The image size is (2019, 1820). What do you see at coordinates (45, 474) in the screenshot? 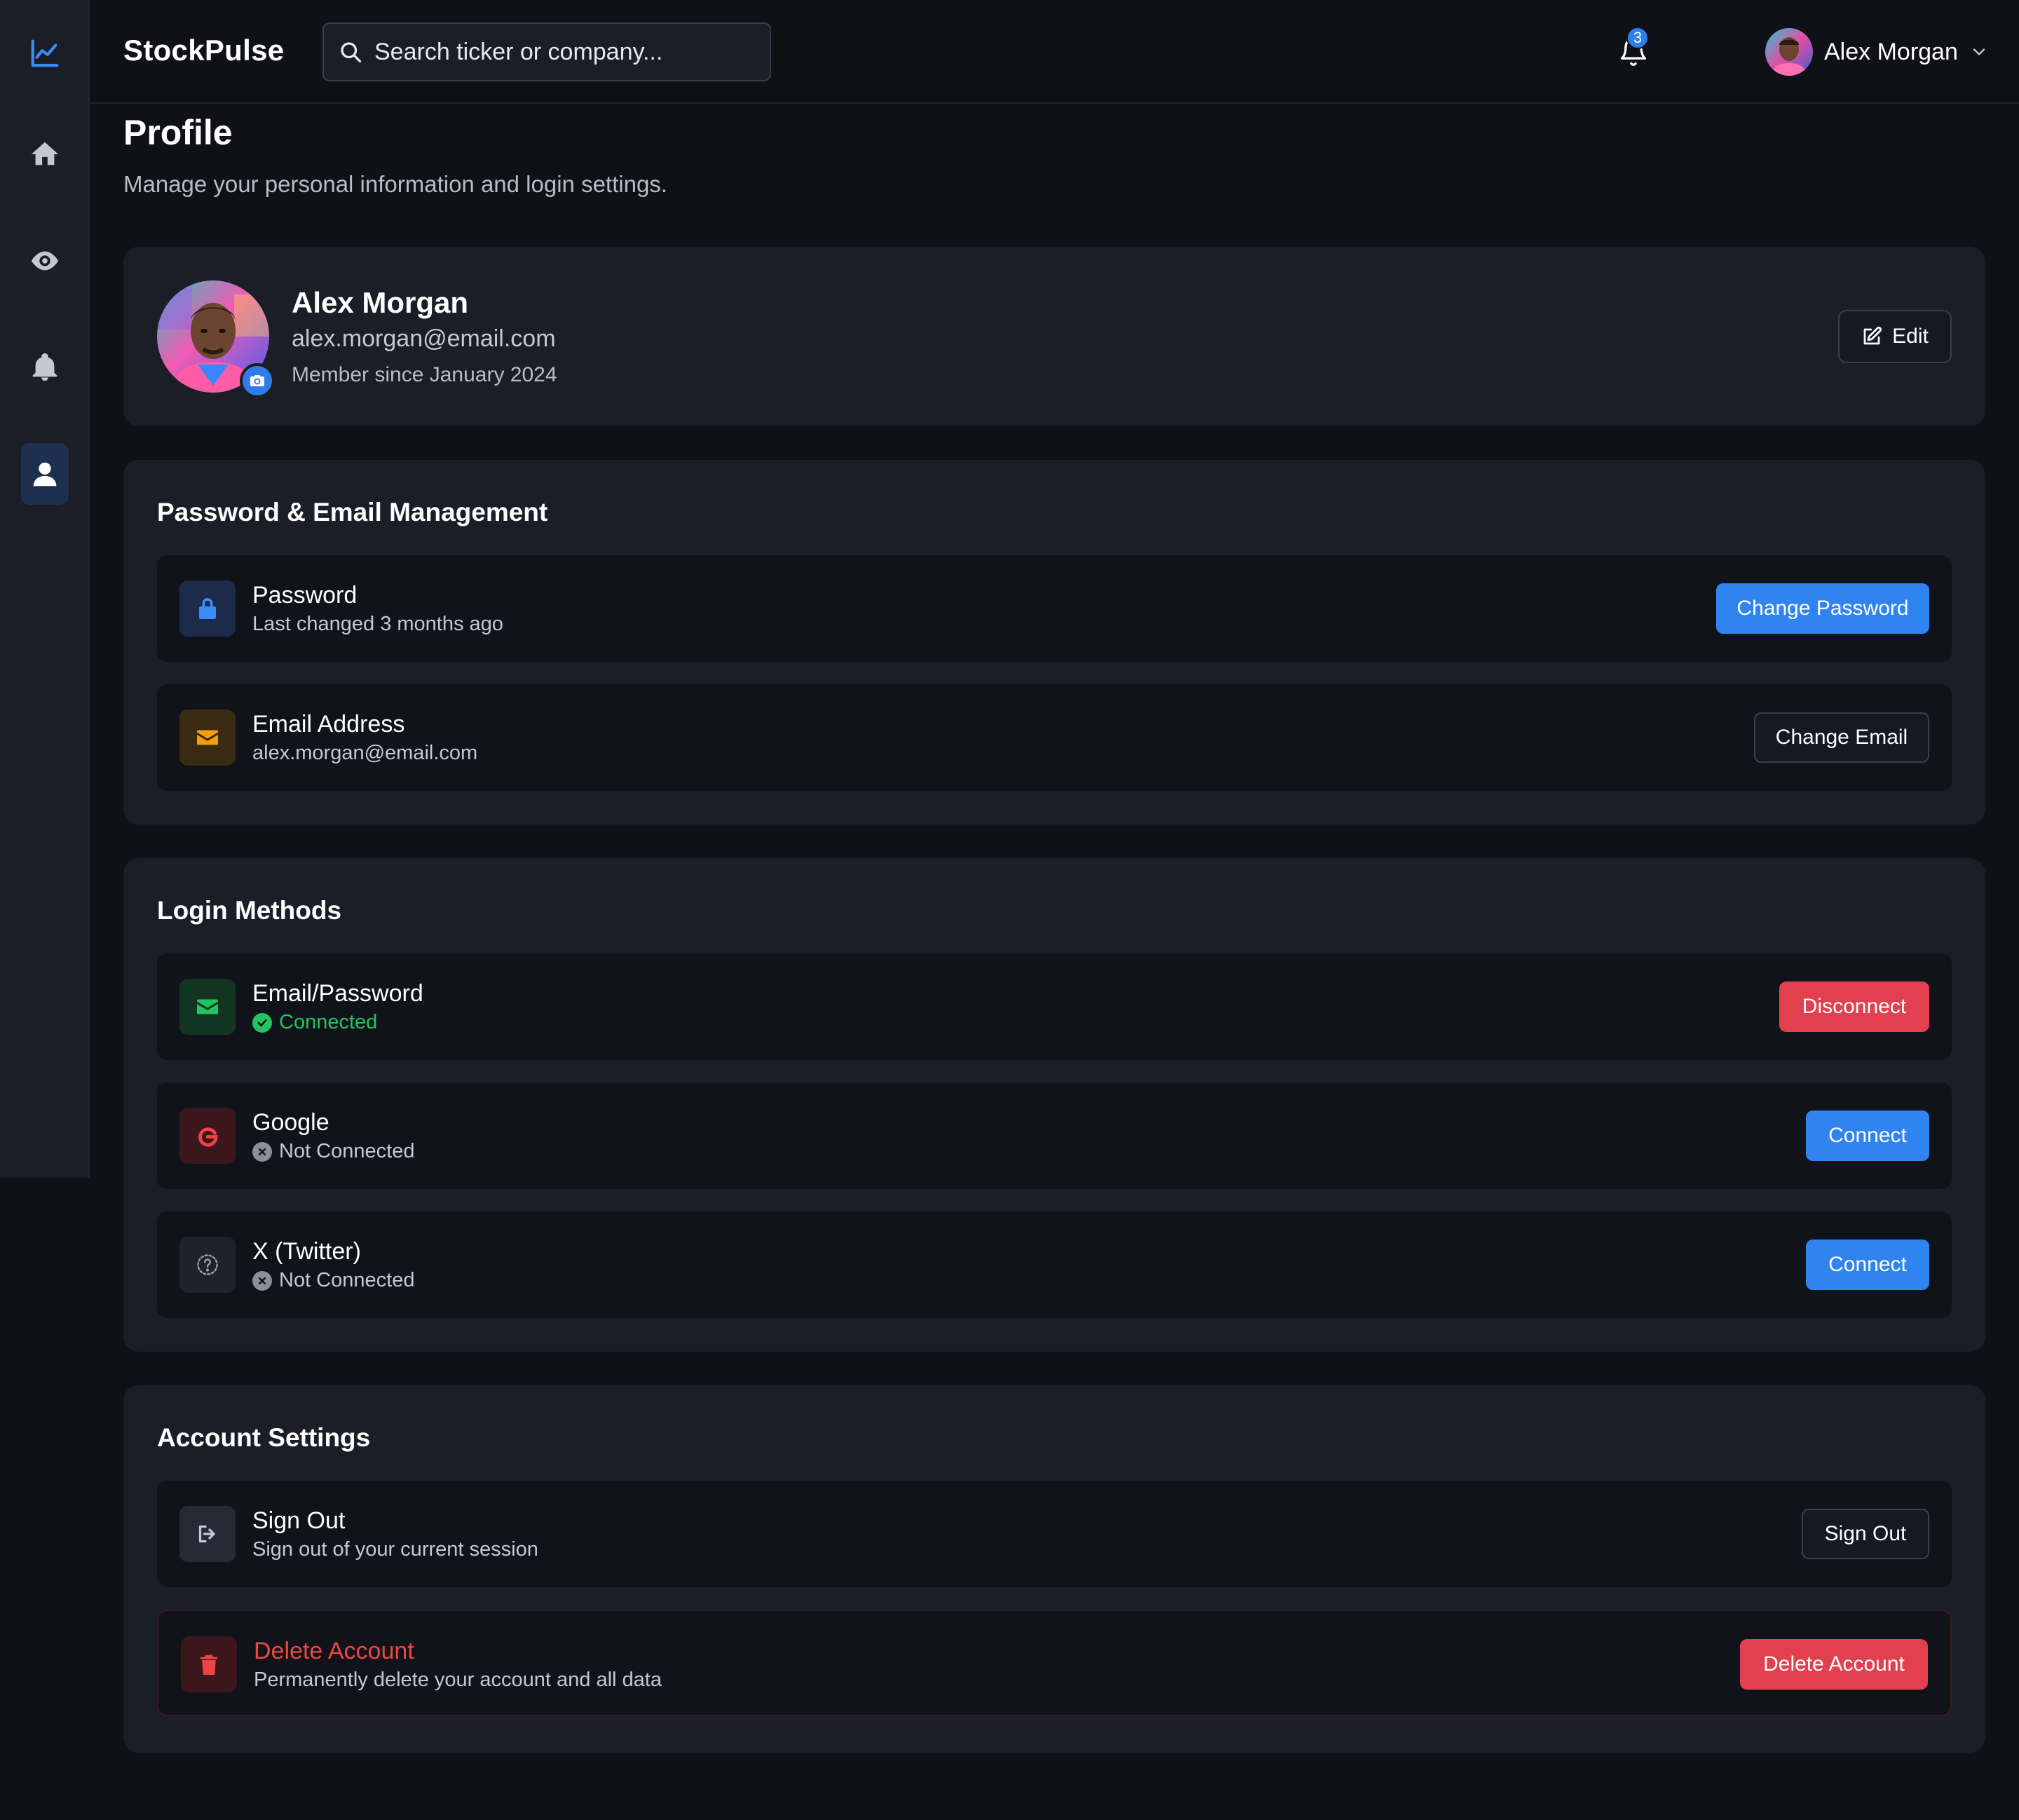
I see `user-icon` at bounding box center [45, 474].